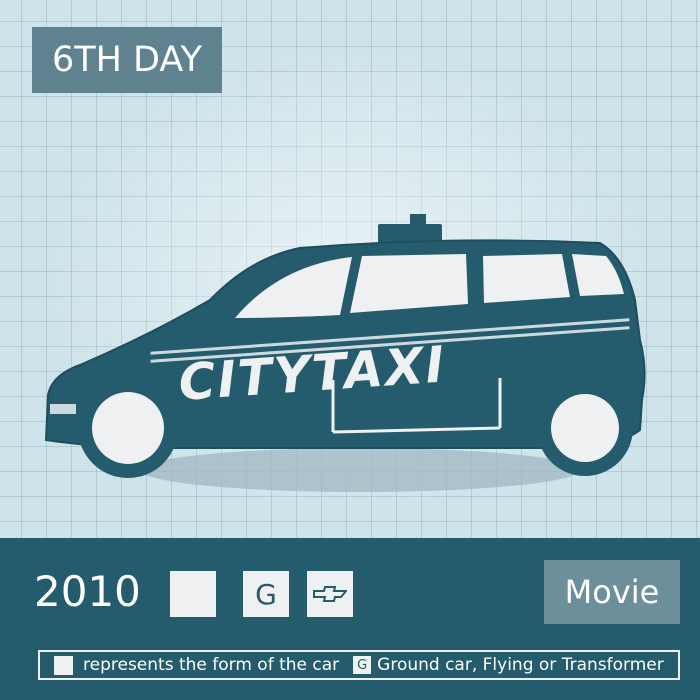 The image size is (700, 700). What do you see at coordinates (526, 278) in the screenshot?
I see `front-window` at bounding box center [526, 278].